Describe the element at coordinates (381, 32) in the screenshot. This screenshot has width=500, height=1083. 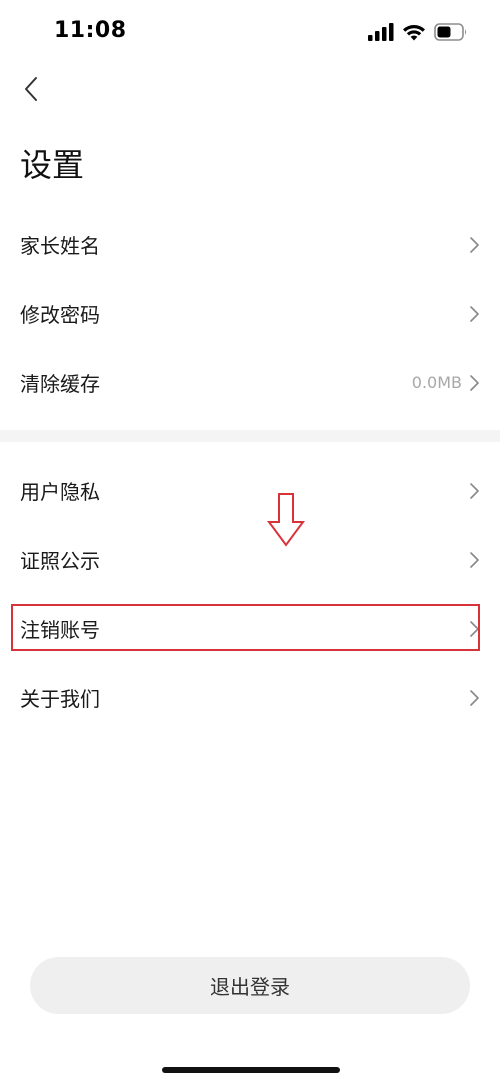
I see `signal-icon` at that location.